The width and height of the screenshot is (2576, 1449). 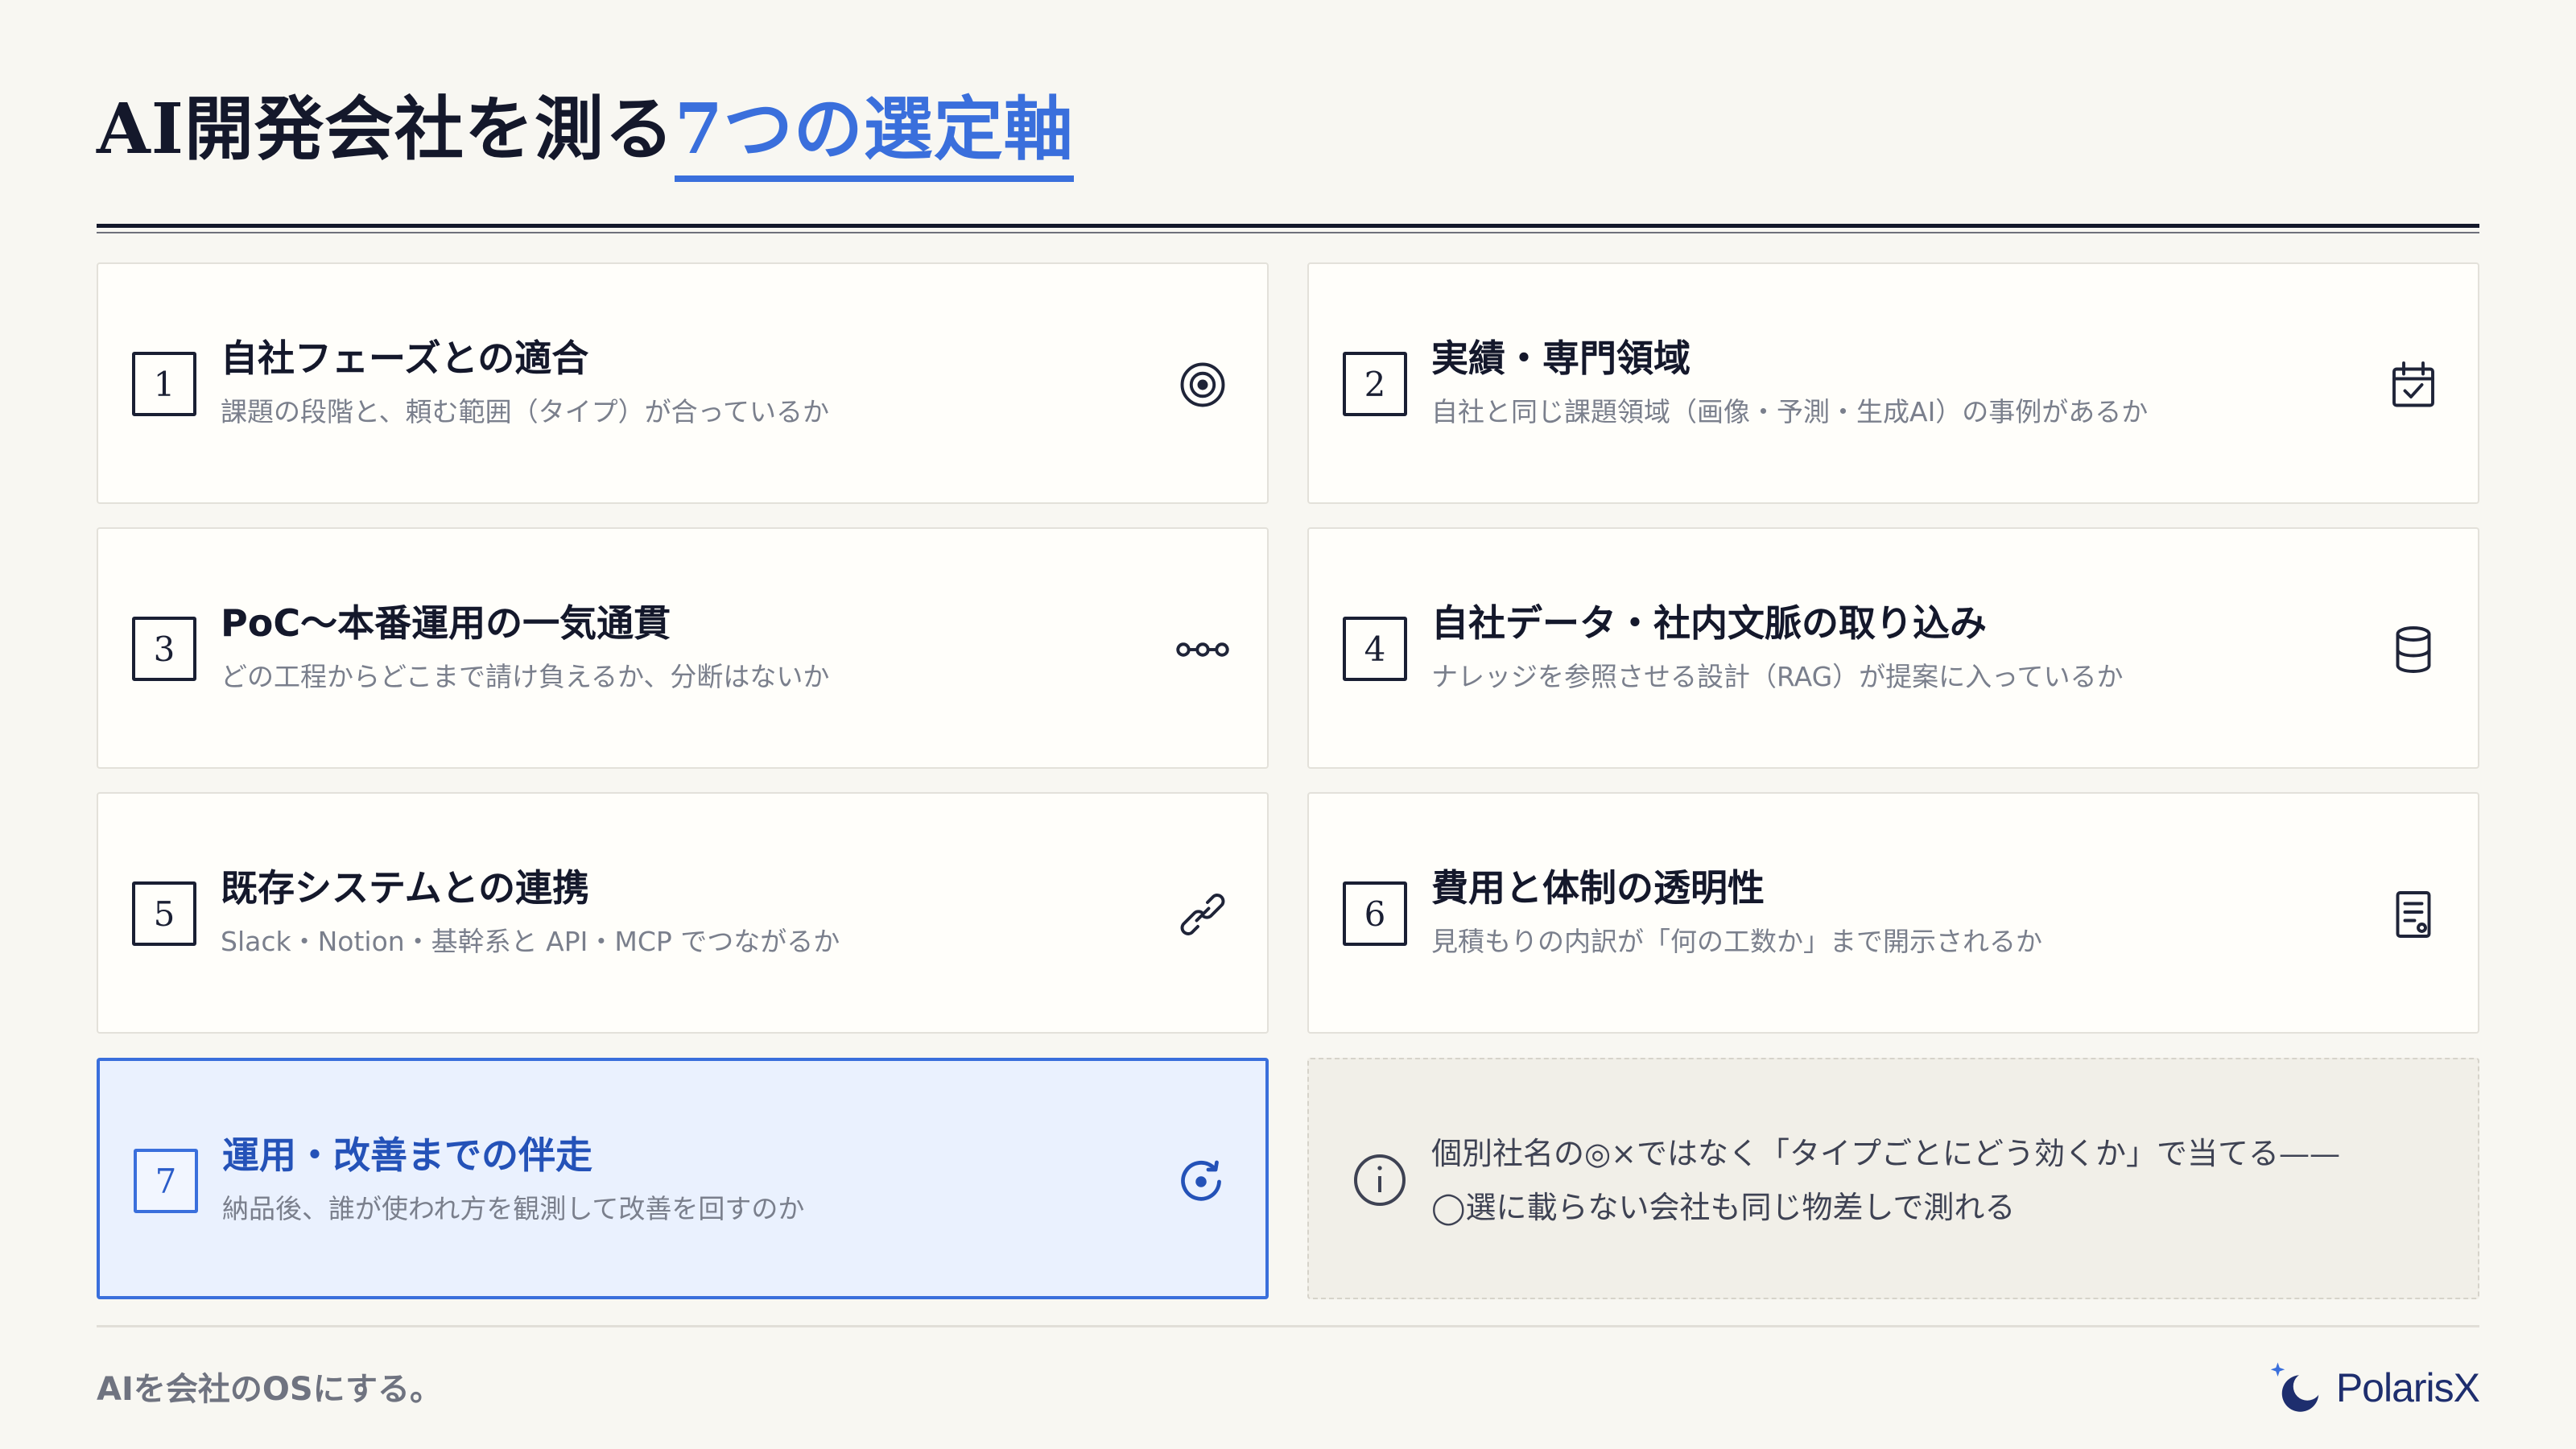 What do you see at coordinates (2413, 385) in the screenshot?
I see `calendar-check-icon` at bounding box center [2413, 385].